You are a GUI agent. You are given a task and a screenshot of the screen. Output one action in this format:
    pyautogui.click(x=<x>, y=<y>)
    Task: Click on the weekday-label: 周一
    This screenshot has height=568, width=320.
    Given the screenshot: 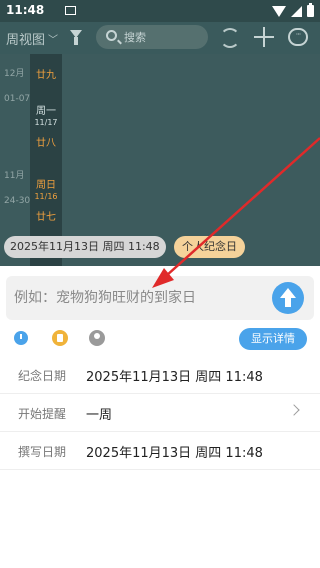 What is the action you would take?
    pyautogui.click(x=46, y=111)
    